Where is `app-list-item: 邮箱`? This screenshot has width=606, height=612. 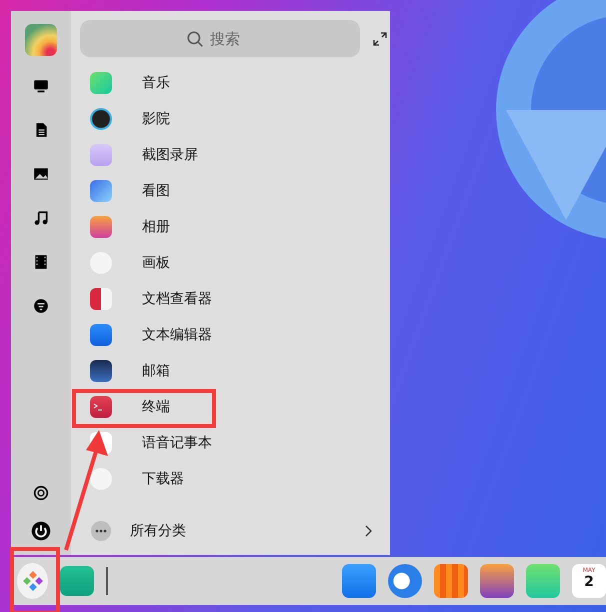
app-list-item: 邮箱 is located at coordinates (235, 371).